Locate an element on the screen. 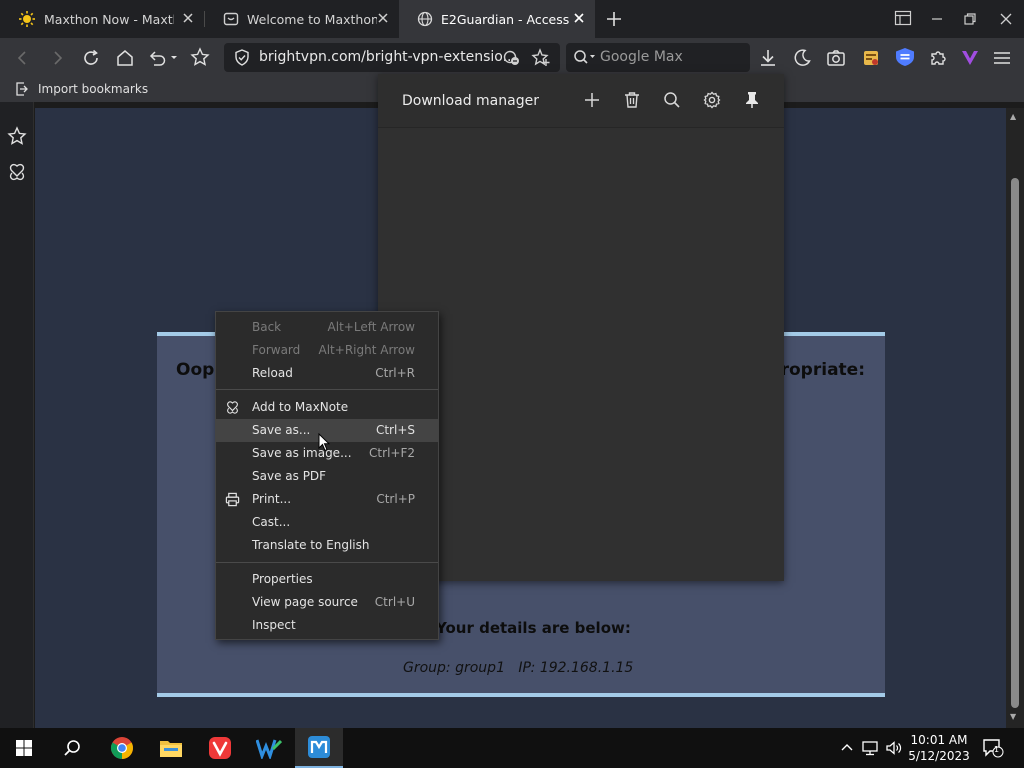 Image resolution: width=1024 pixels, height=768 pixels. tab-welcome: Welcome to Maxthon Br is located at coordinates (302, 19).